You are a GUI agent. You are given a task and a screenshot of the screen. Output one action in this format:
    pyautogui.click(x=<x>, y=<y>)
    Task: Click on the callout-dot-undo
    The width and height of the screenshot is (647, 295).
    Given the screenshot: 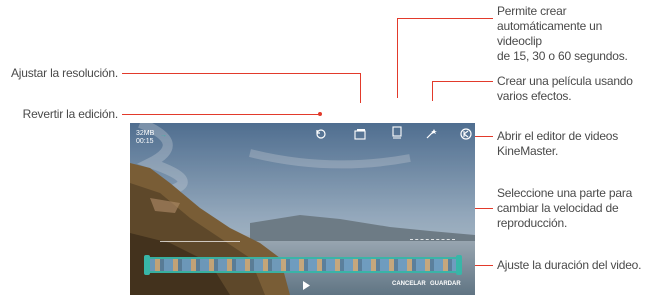 What is the action you would take?
    pyautogui.click(x=320, y=114)
    